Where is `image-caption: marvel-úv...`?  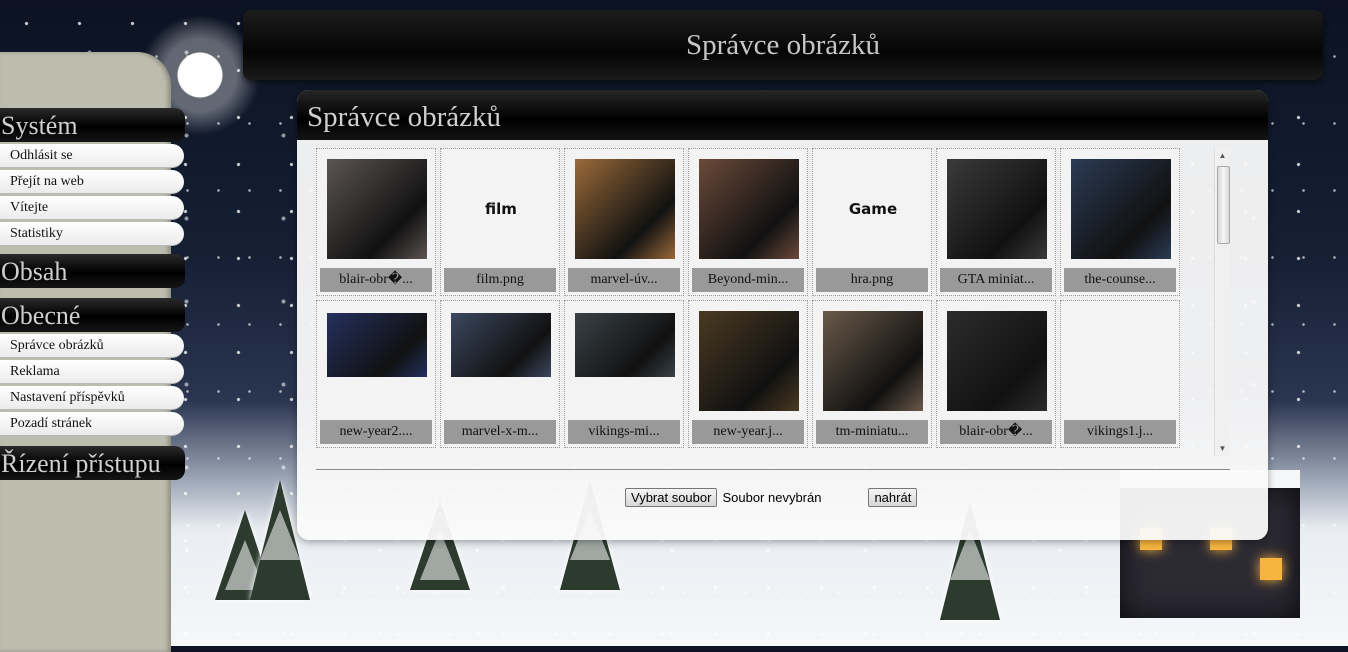
image-caption: marvel-úv... is located at coordinates (624, 280).